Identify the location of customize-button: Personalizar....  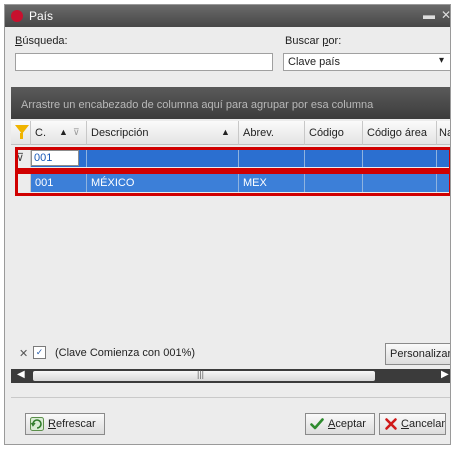
(417, 354).